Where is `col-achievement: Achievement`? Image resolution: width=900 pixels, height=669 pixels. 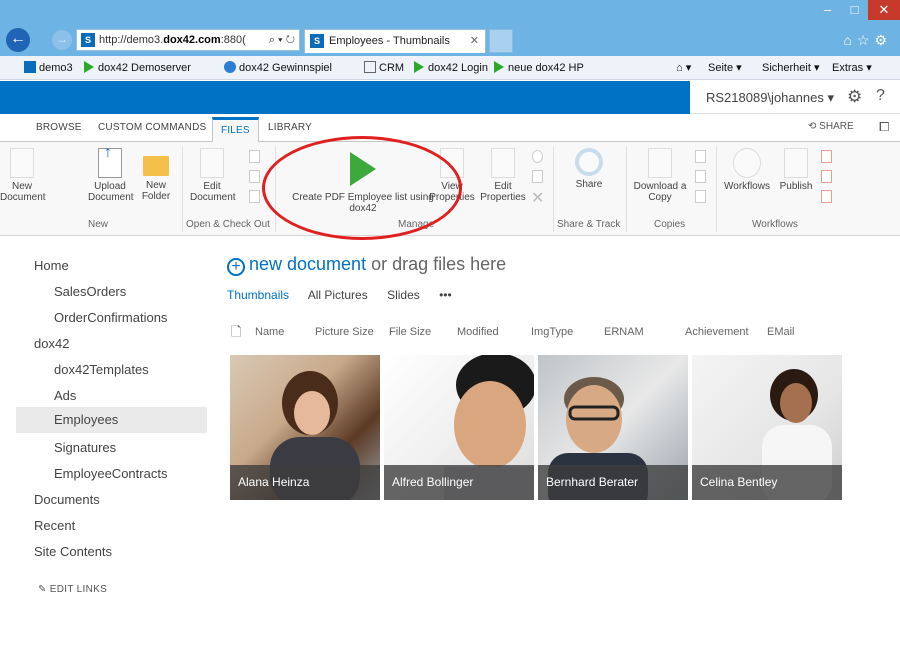 col-achievement: Achievement is located at coordinates (717, 332).